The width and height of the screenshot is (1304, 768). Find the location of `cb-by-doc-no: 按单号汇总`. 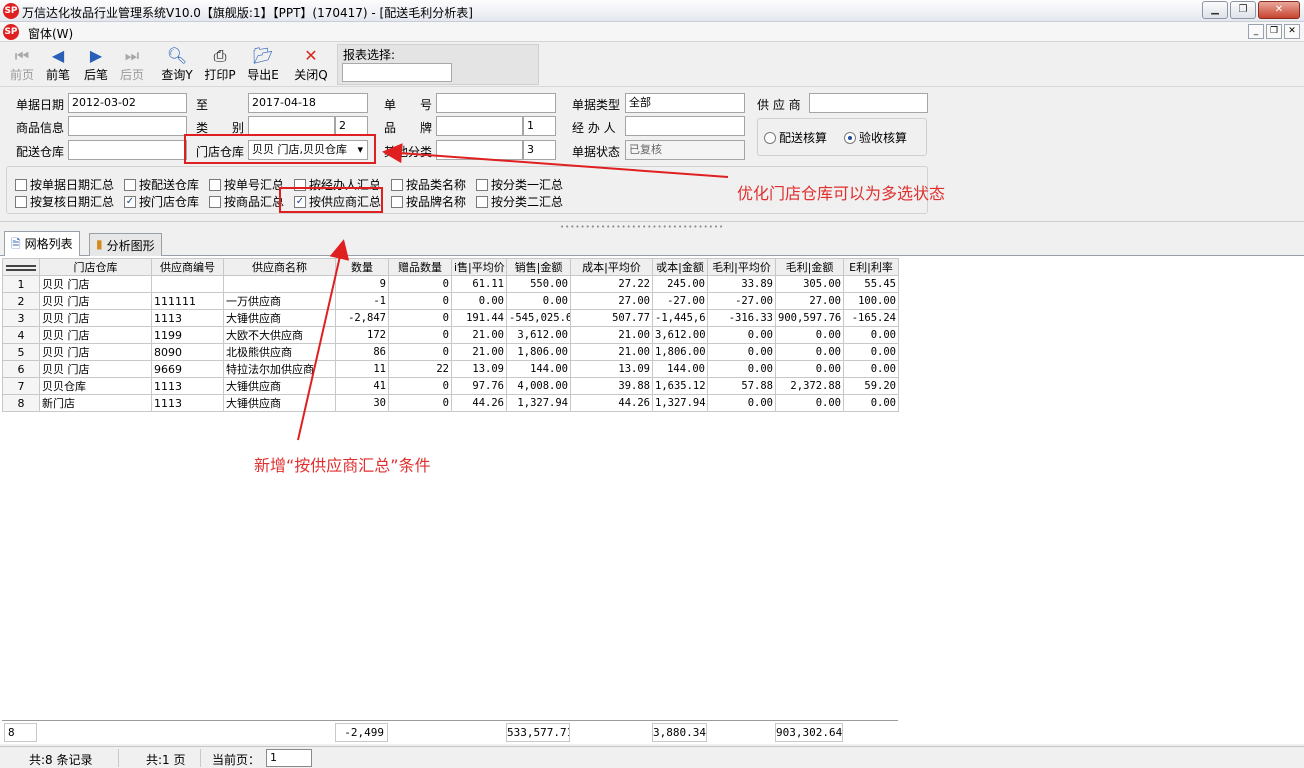

cb-by-doc-no: 按单号汇总 is located at coordinates (246, 184).